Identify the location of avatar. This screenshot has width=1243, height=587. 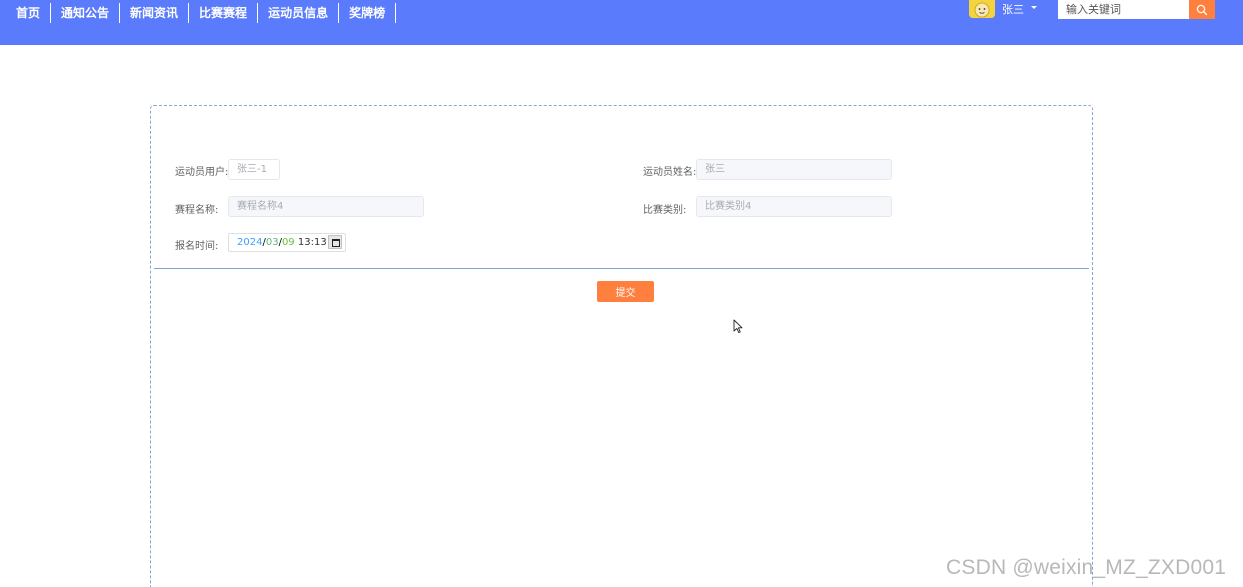
(982, 9).